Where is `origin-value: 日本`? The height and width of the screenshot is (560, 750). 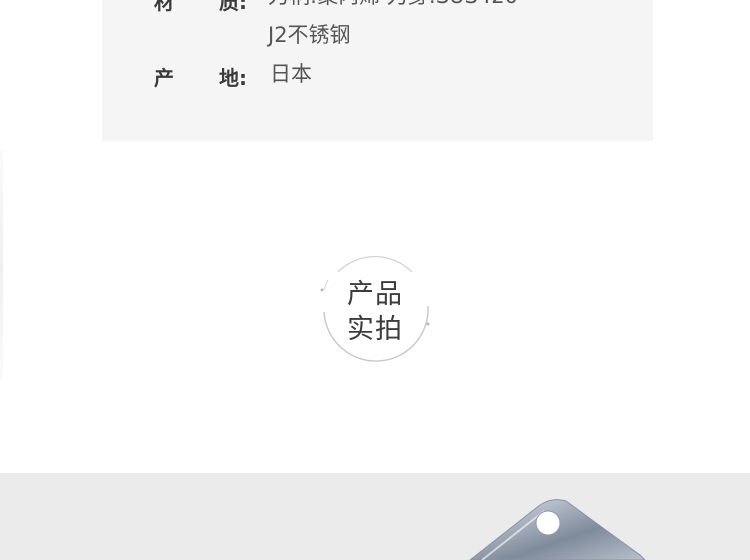
origin-value: 日本 is located at coordinates (291, 74).